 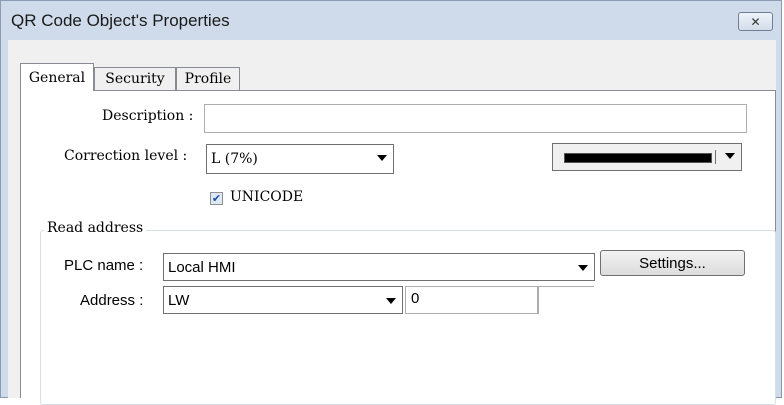 I want to click on color-picker, so click(x=647, y=157).